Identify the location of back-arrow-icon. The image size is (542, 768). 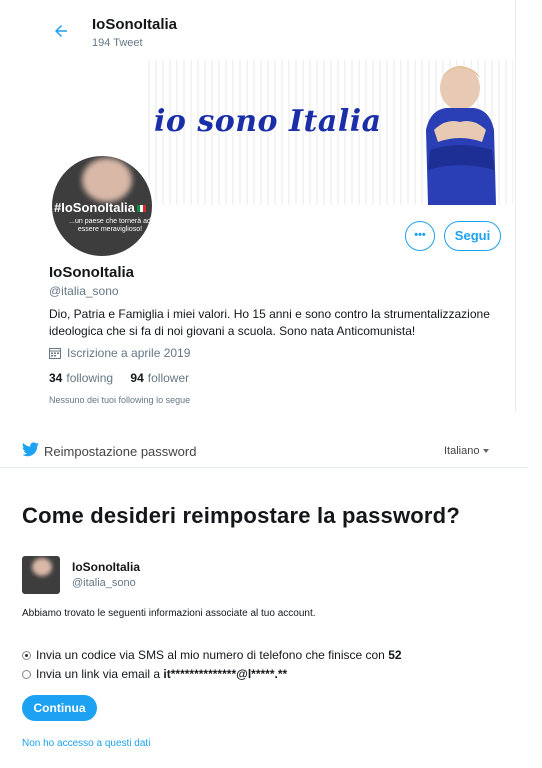
(61, 31).